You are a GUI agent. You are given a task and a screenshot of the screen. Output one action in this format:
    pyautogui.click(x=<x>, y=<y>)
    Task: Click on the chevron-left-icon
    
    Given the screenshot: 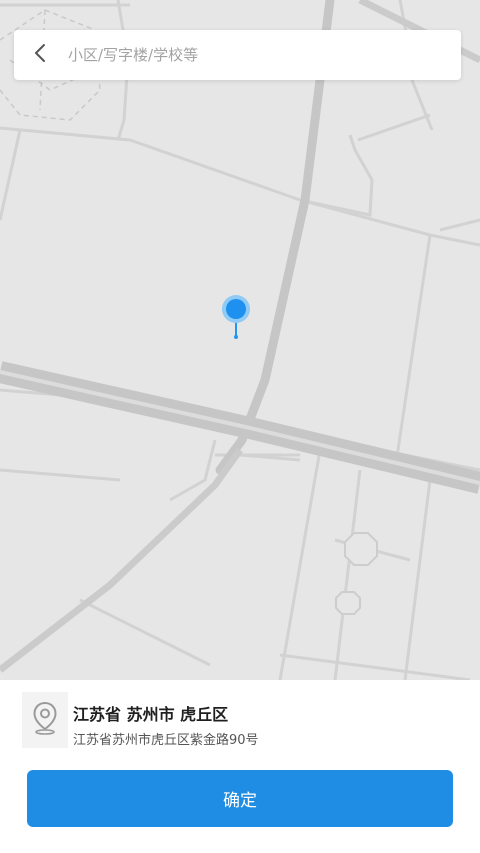 What is the action you would take?
    pyautogui.click(x=40, y=55)
    